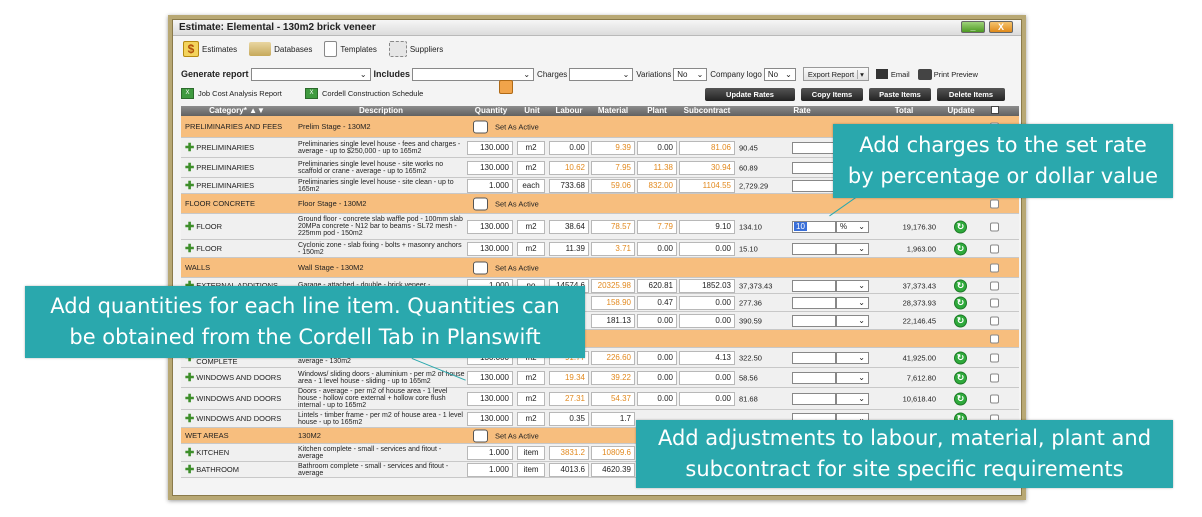 This screenshot has height=517, width=1202. I want to click on nav-templates: Templates, so click(350, 49).